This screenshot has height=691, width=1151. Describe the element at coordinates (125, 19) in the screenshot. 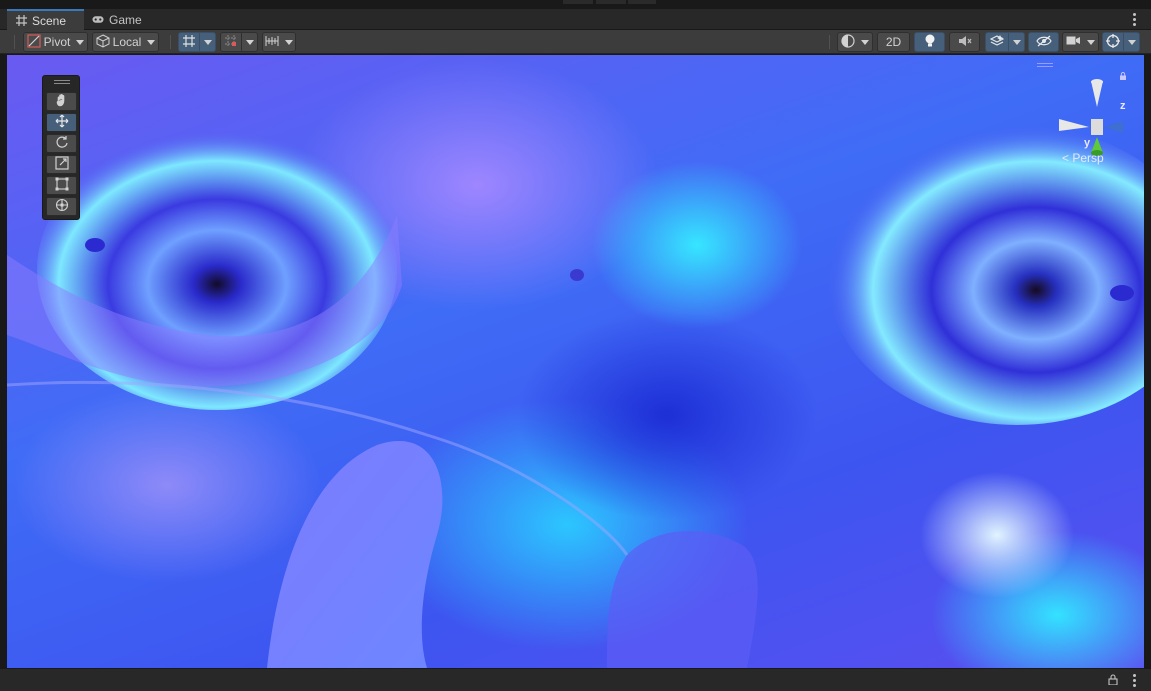

I see `tab-game-label: Game` at that location.